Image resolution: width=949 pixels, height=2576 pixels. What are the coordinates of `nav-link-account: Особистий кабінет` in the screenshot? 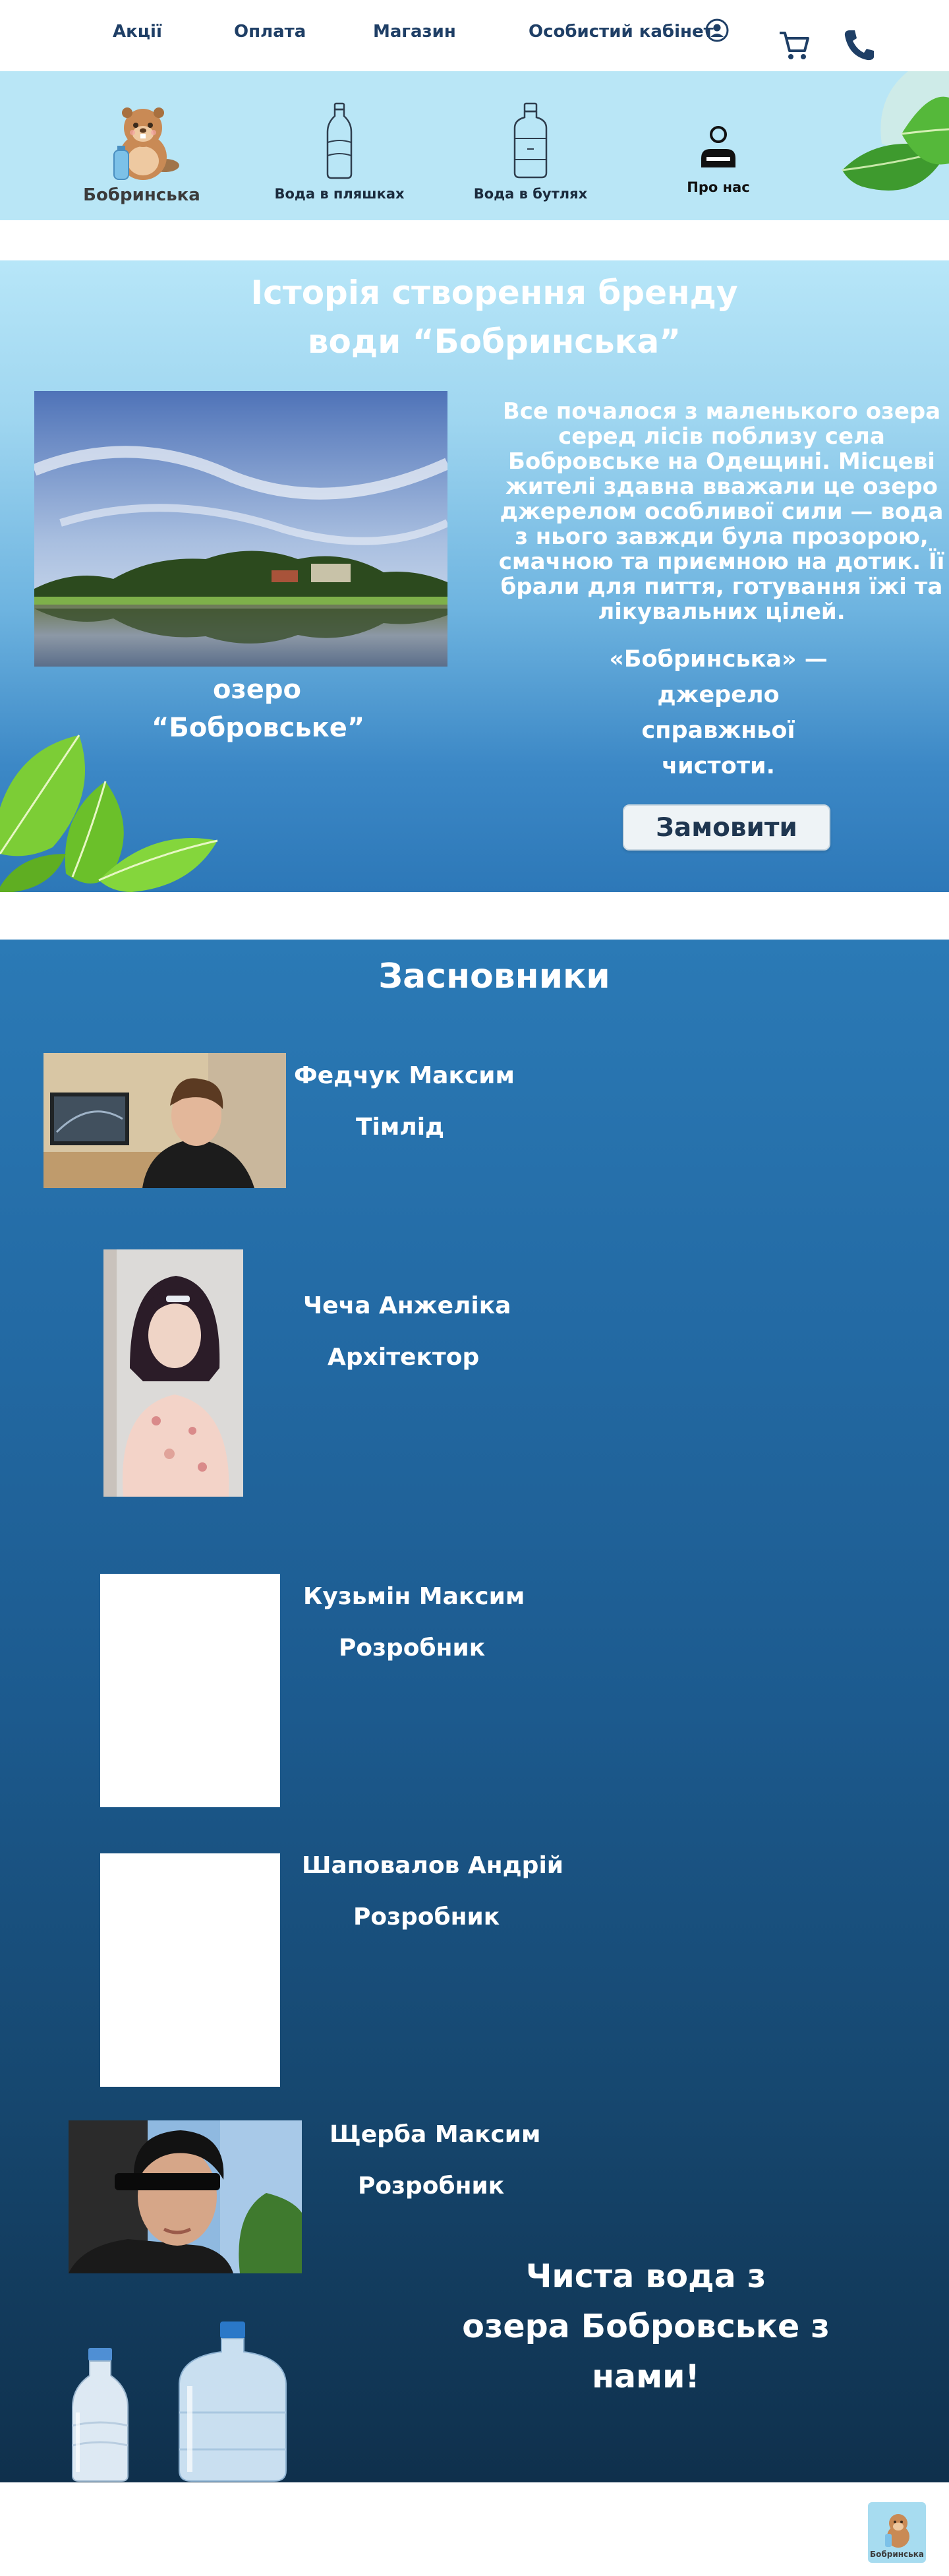 It's located at (621, 32).